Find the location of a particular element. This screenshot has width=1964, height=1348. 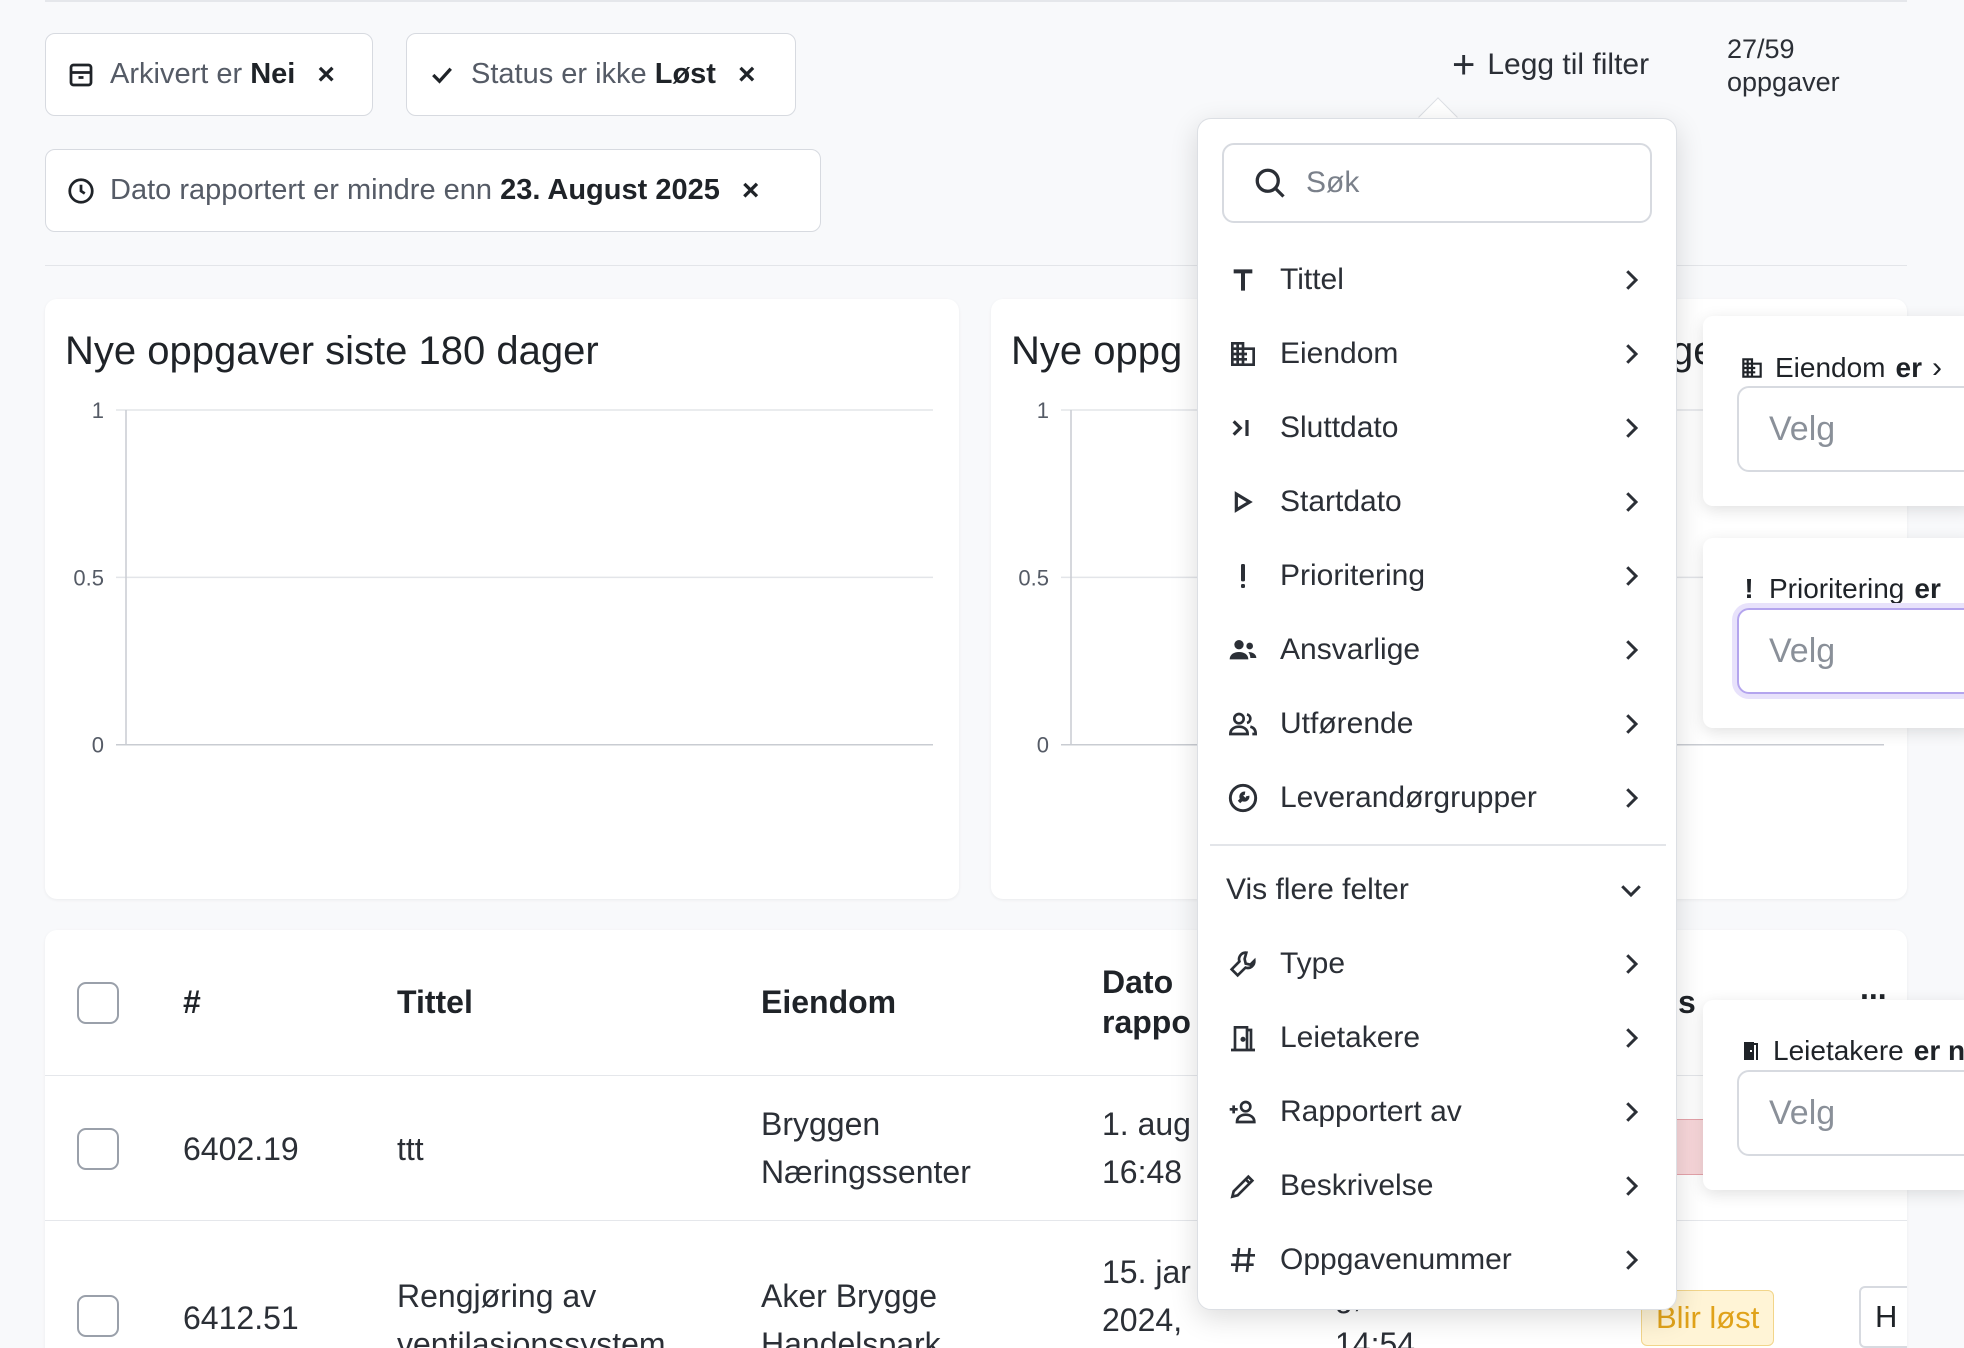

clock-icon is located at coordinates (81, 190).